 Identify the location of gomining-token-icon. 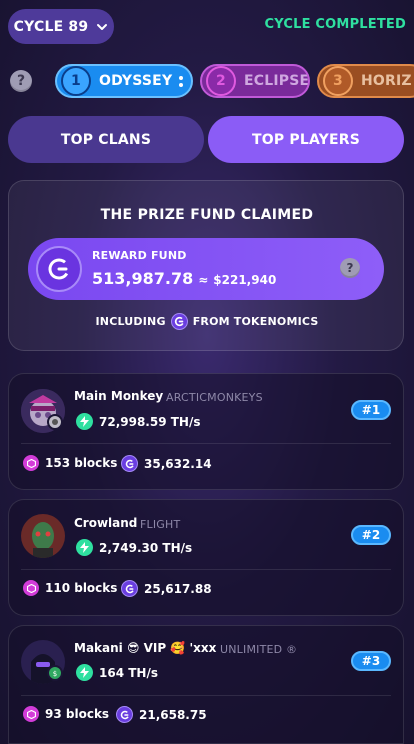
(59, 269).